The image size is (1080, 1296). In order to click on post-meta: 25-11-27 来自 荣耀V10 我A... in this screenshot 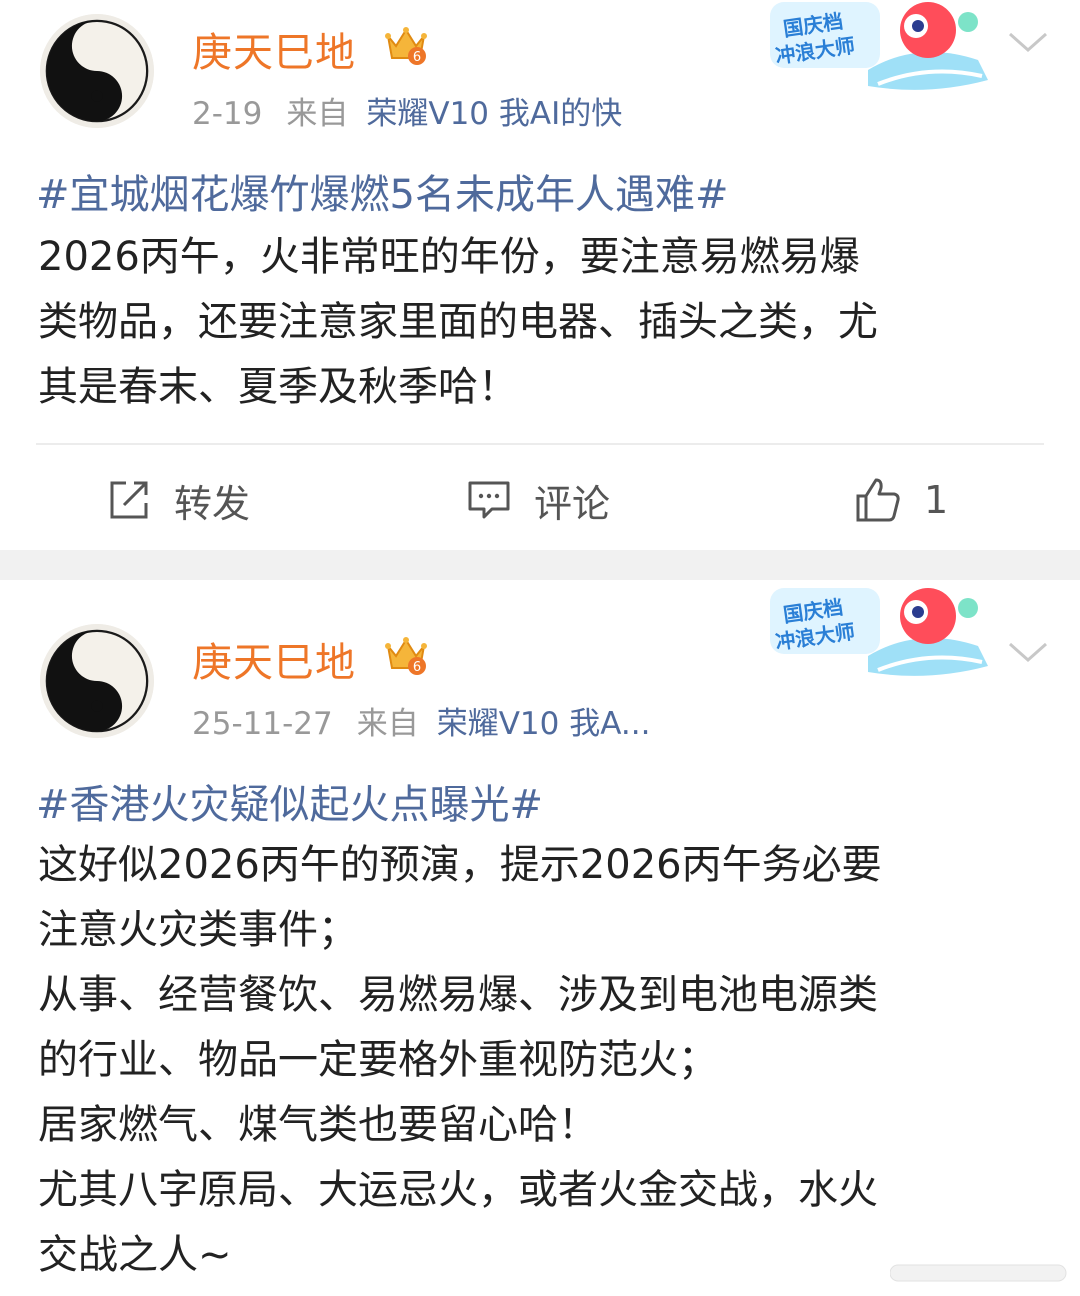, I will do `click(421, 720)`.